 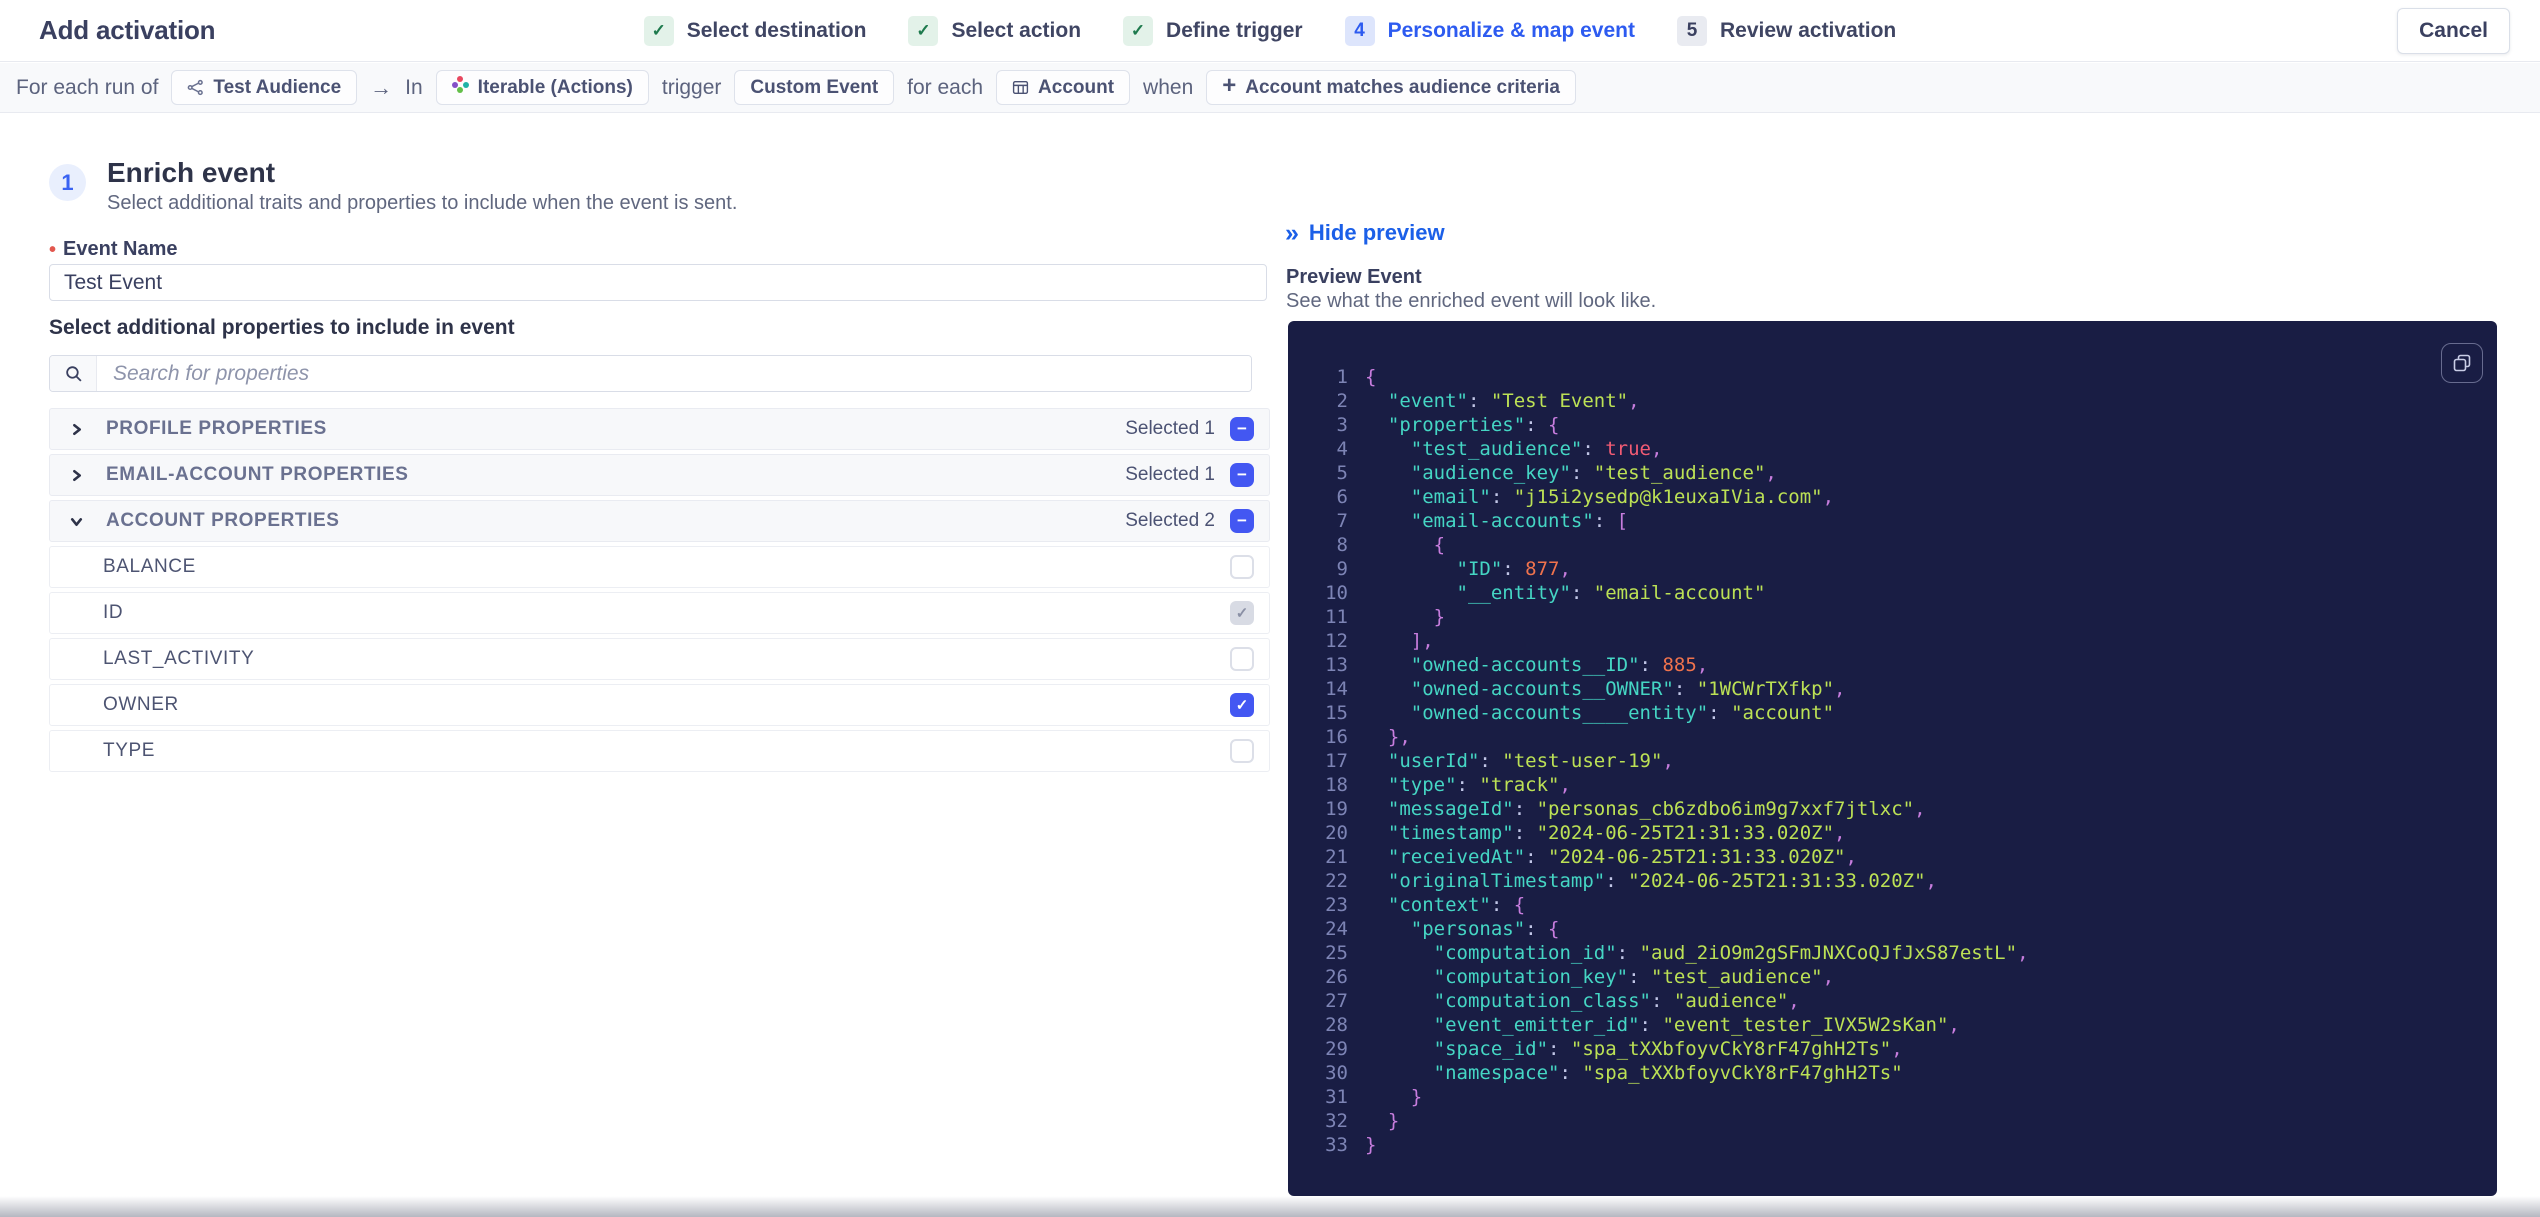 I want to click on chip-iterable-actions: Iterable (Actions), so click(x=542, y=87).